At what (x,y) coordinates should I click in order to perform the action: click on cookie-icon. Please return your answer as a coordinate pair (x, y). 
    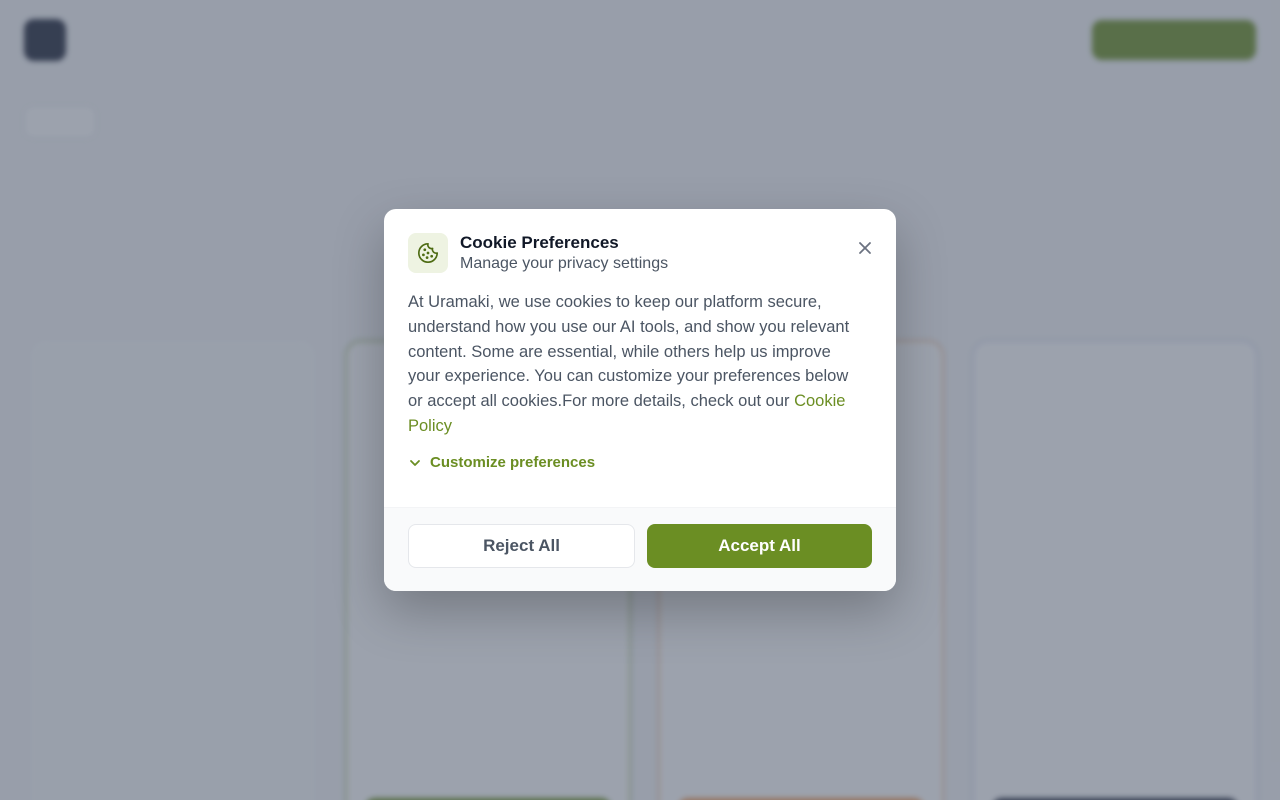
    Looking at the image, I should click on (428, 253).